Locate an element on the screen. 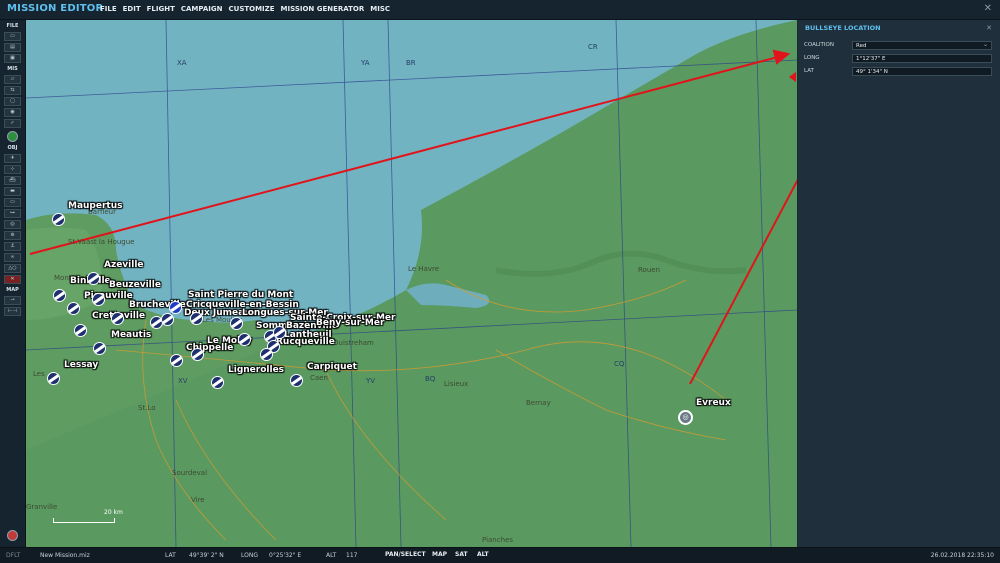 The image size is (1000, 563). lat-row: LAT 49° 1'34" N is located at coordinates (899, 72).